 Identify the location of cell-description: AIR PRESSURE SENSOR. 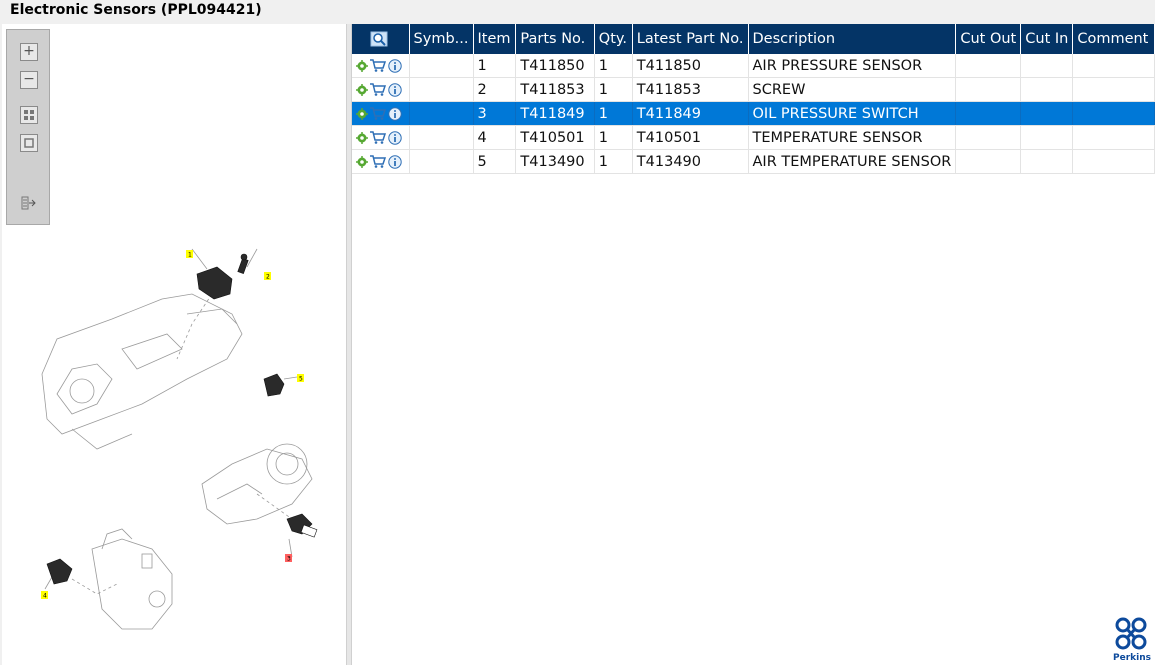
(852, 66).